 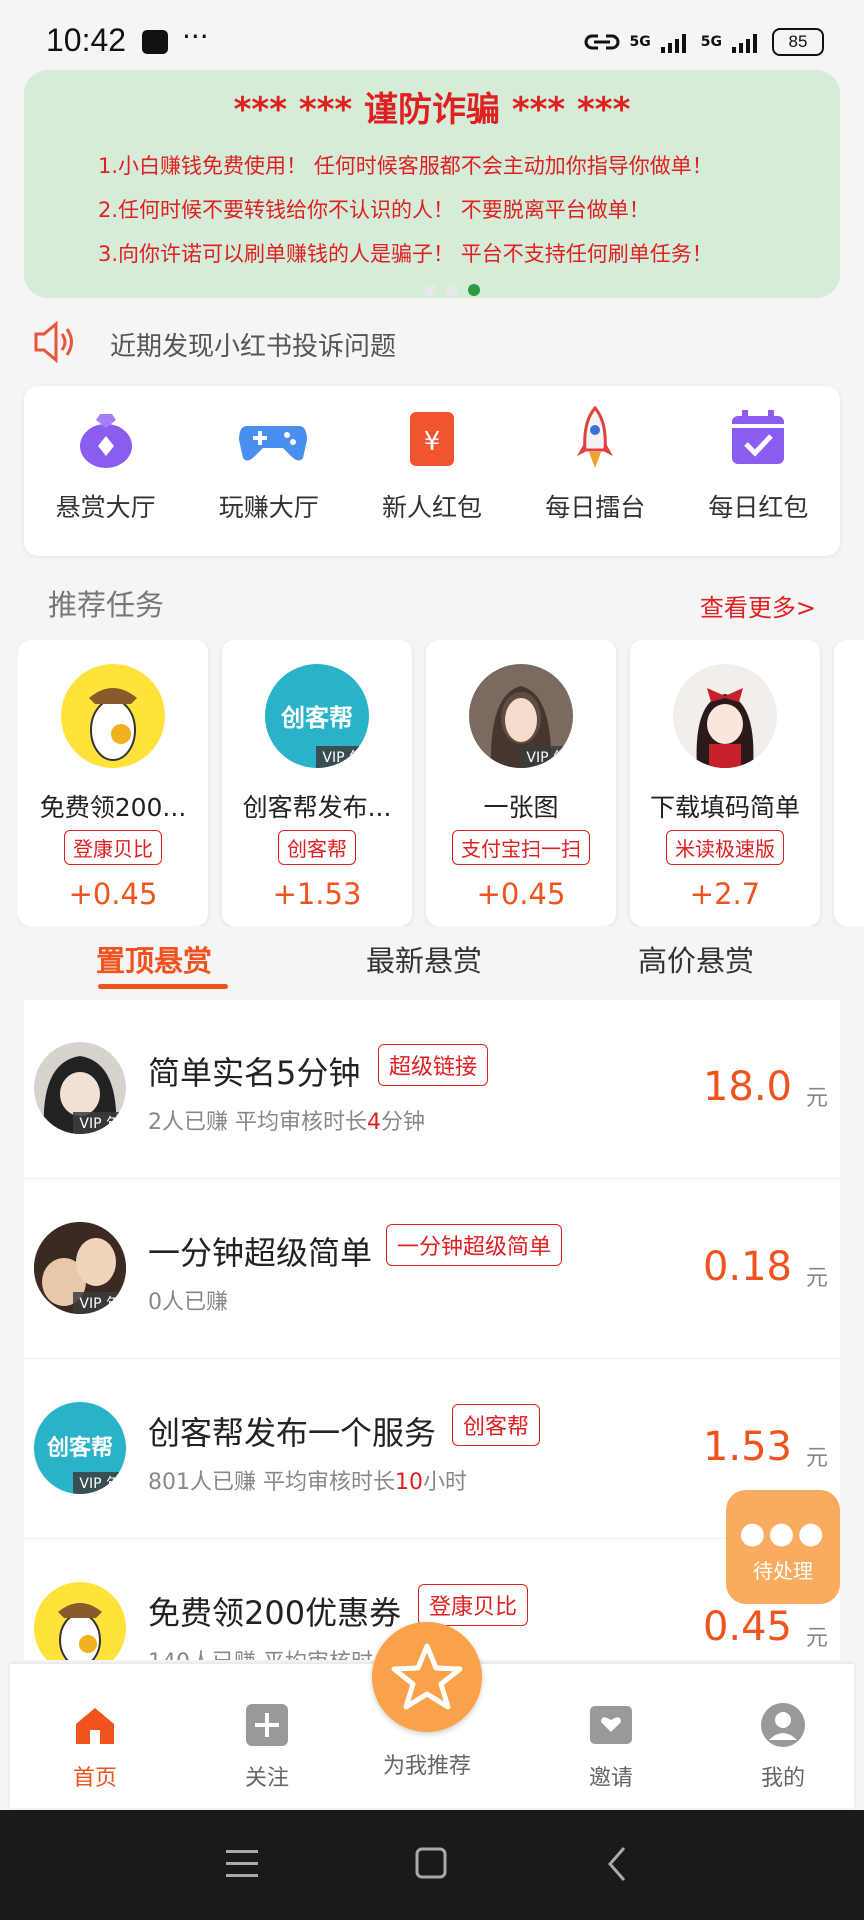 What do you see at coordinates (725, 783) in the screenshot?
I see `recommend-card: 下载填码简单 米读极速版 +2.7` at bounding box center [725, 783].